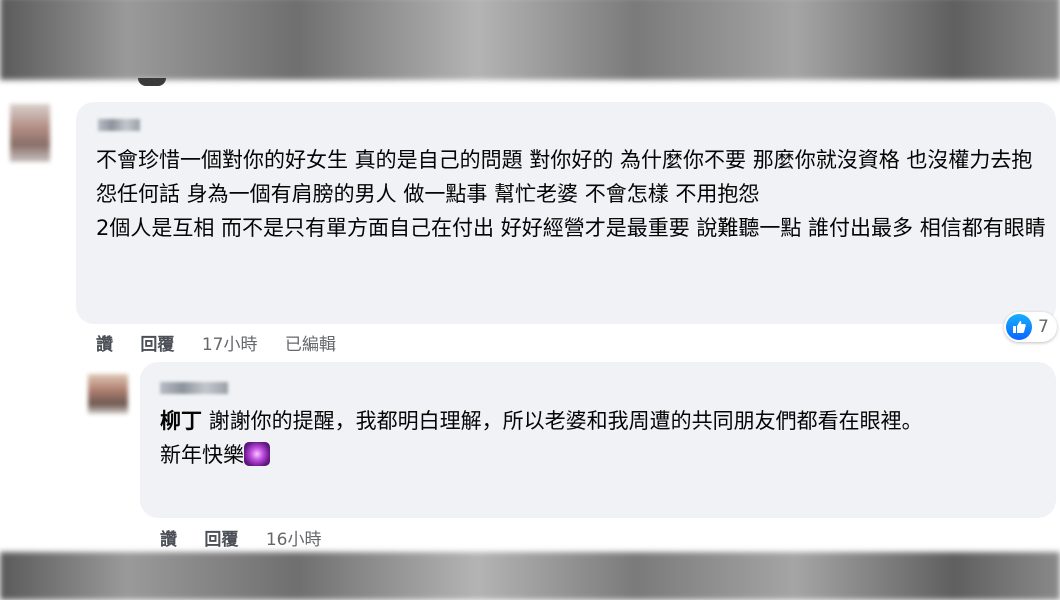 Image resolution: width=1060 pixels, height=600 pixels. I want to click on sparkle-emoji-icon, so click(257, 454).